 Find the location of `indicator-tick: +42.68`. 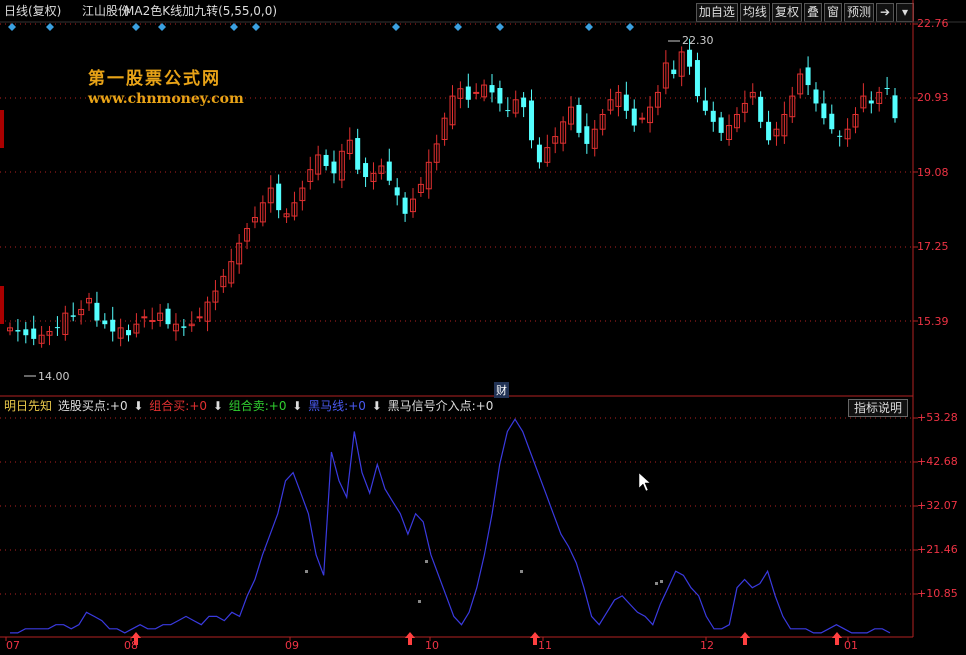

indicator-tick: +42.68 is located at coordinates (937, 461).